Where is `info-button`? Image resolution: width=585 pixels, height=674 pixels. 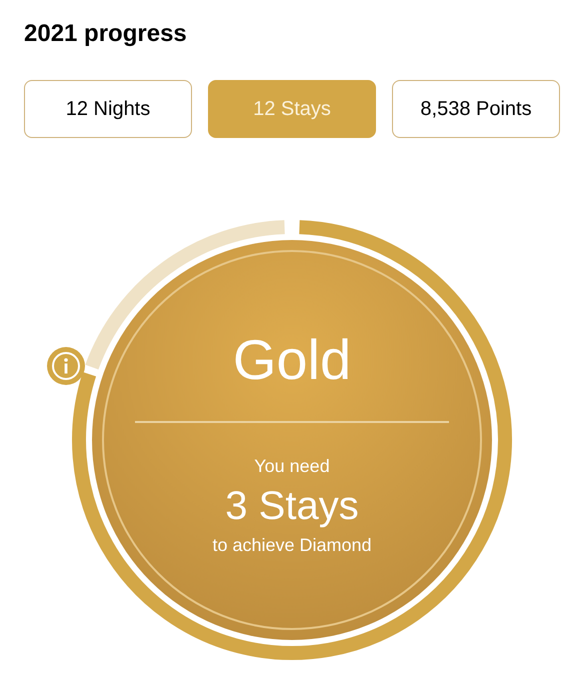
info-button is located at coordinates (65, 366).